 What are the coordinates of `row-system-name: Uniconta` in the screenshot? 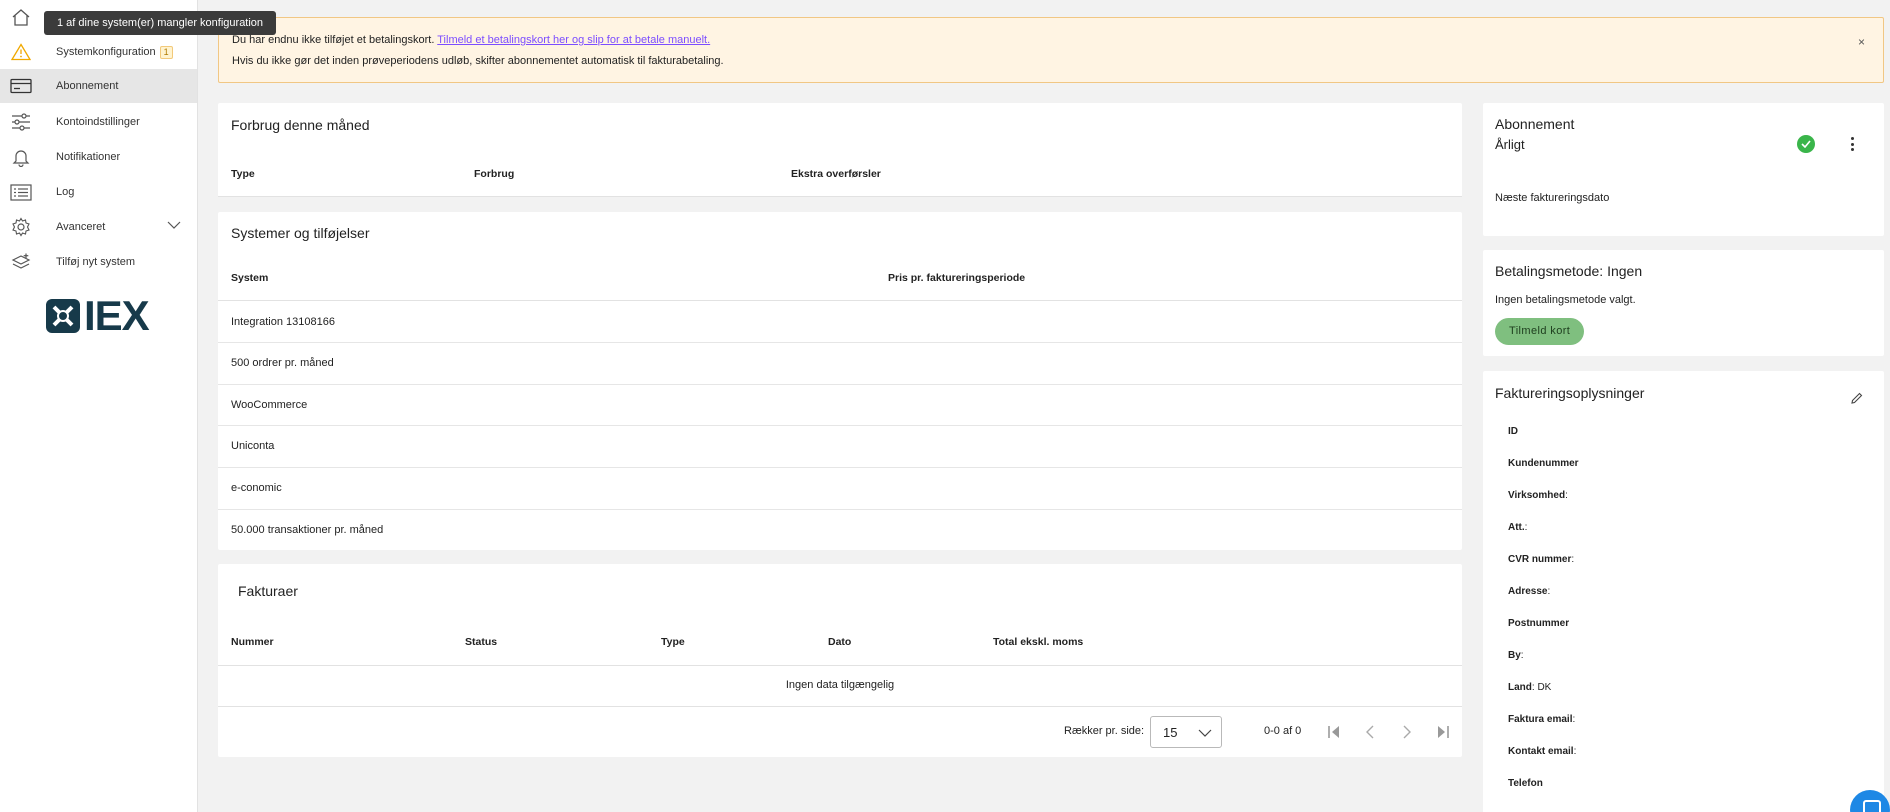 It's located at (253, 446).